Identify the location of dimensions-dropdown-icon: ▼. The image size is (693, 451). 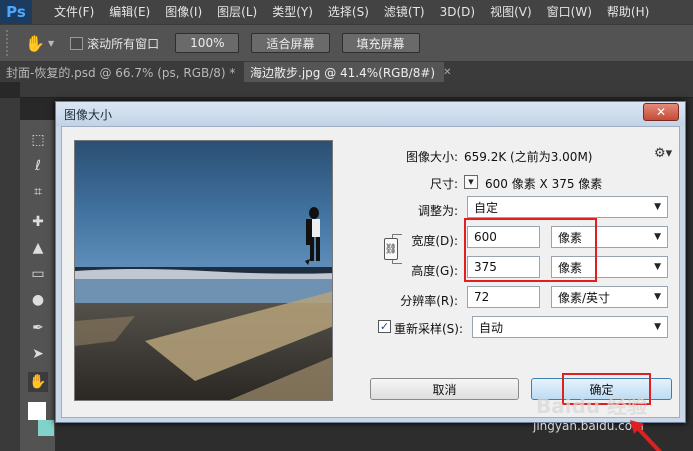
(471, 182).